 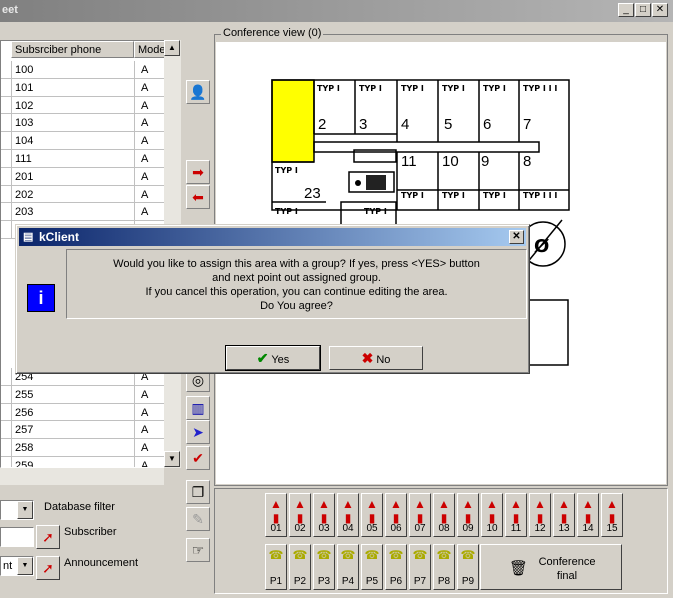 What do you see at coordinates (83, 176) in the screenshot?
I see `table-row: 201 A` at bounding box center [83, 176].